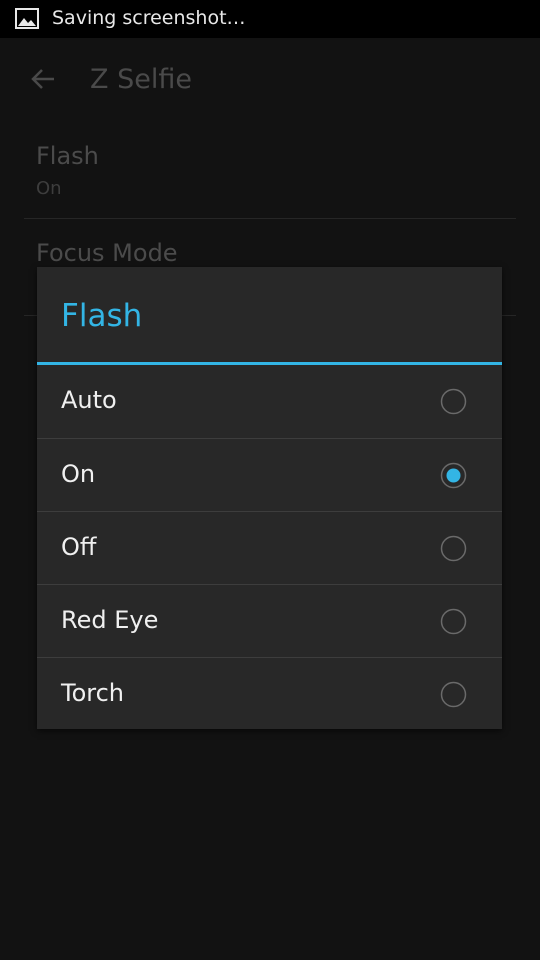  Describe the element at coordinates (269, 620) in the screenshot. I see `option-red-eye: Red Eye` at that location.